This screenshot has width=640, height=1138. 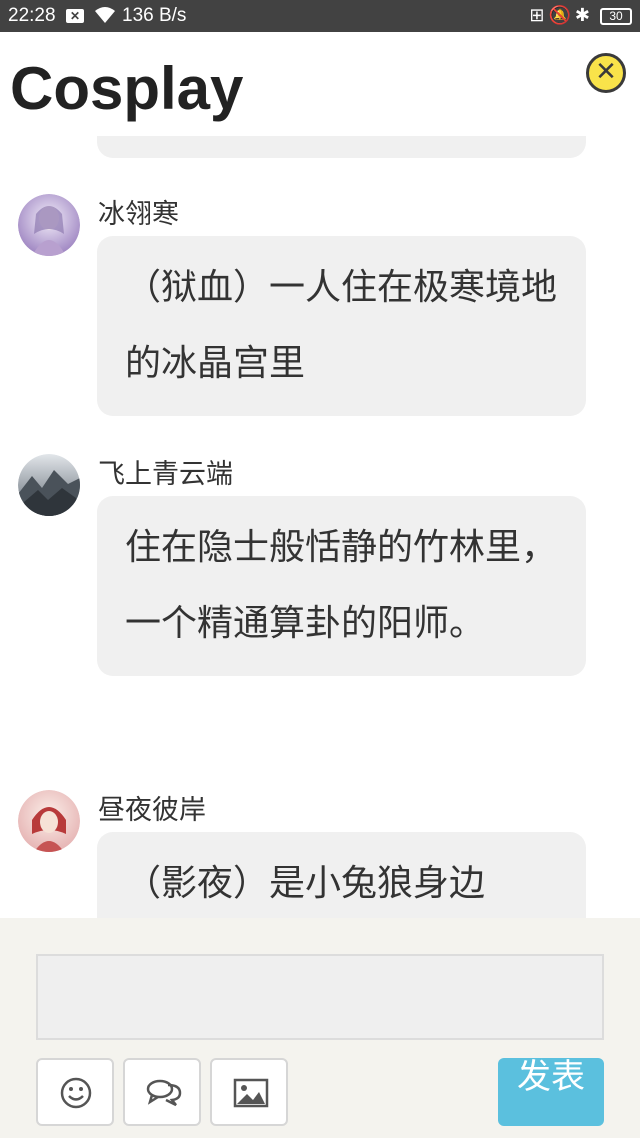 I want to click on send-button: 发表, so click(x=551, y=1092).